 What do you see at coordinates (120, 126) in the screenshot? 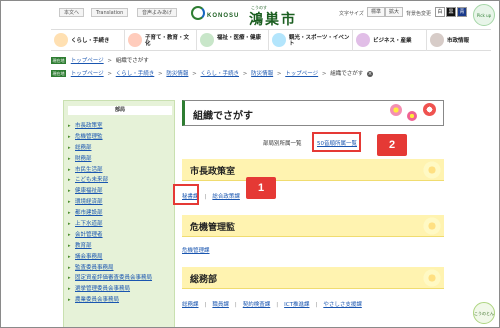
I see `sidebar-item: 市長政策室` at bounding box center [120, 126].